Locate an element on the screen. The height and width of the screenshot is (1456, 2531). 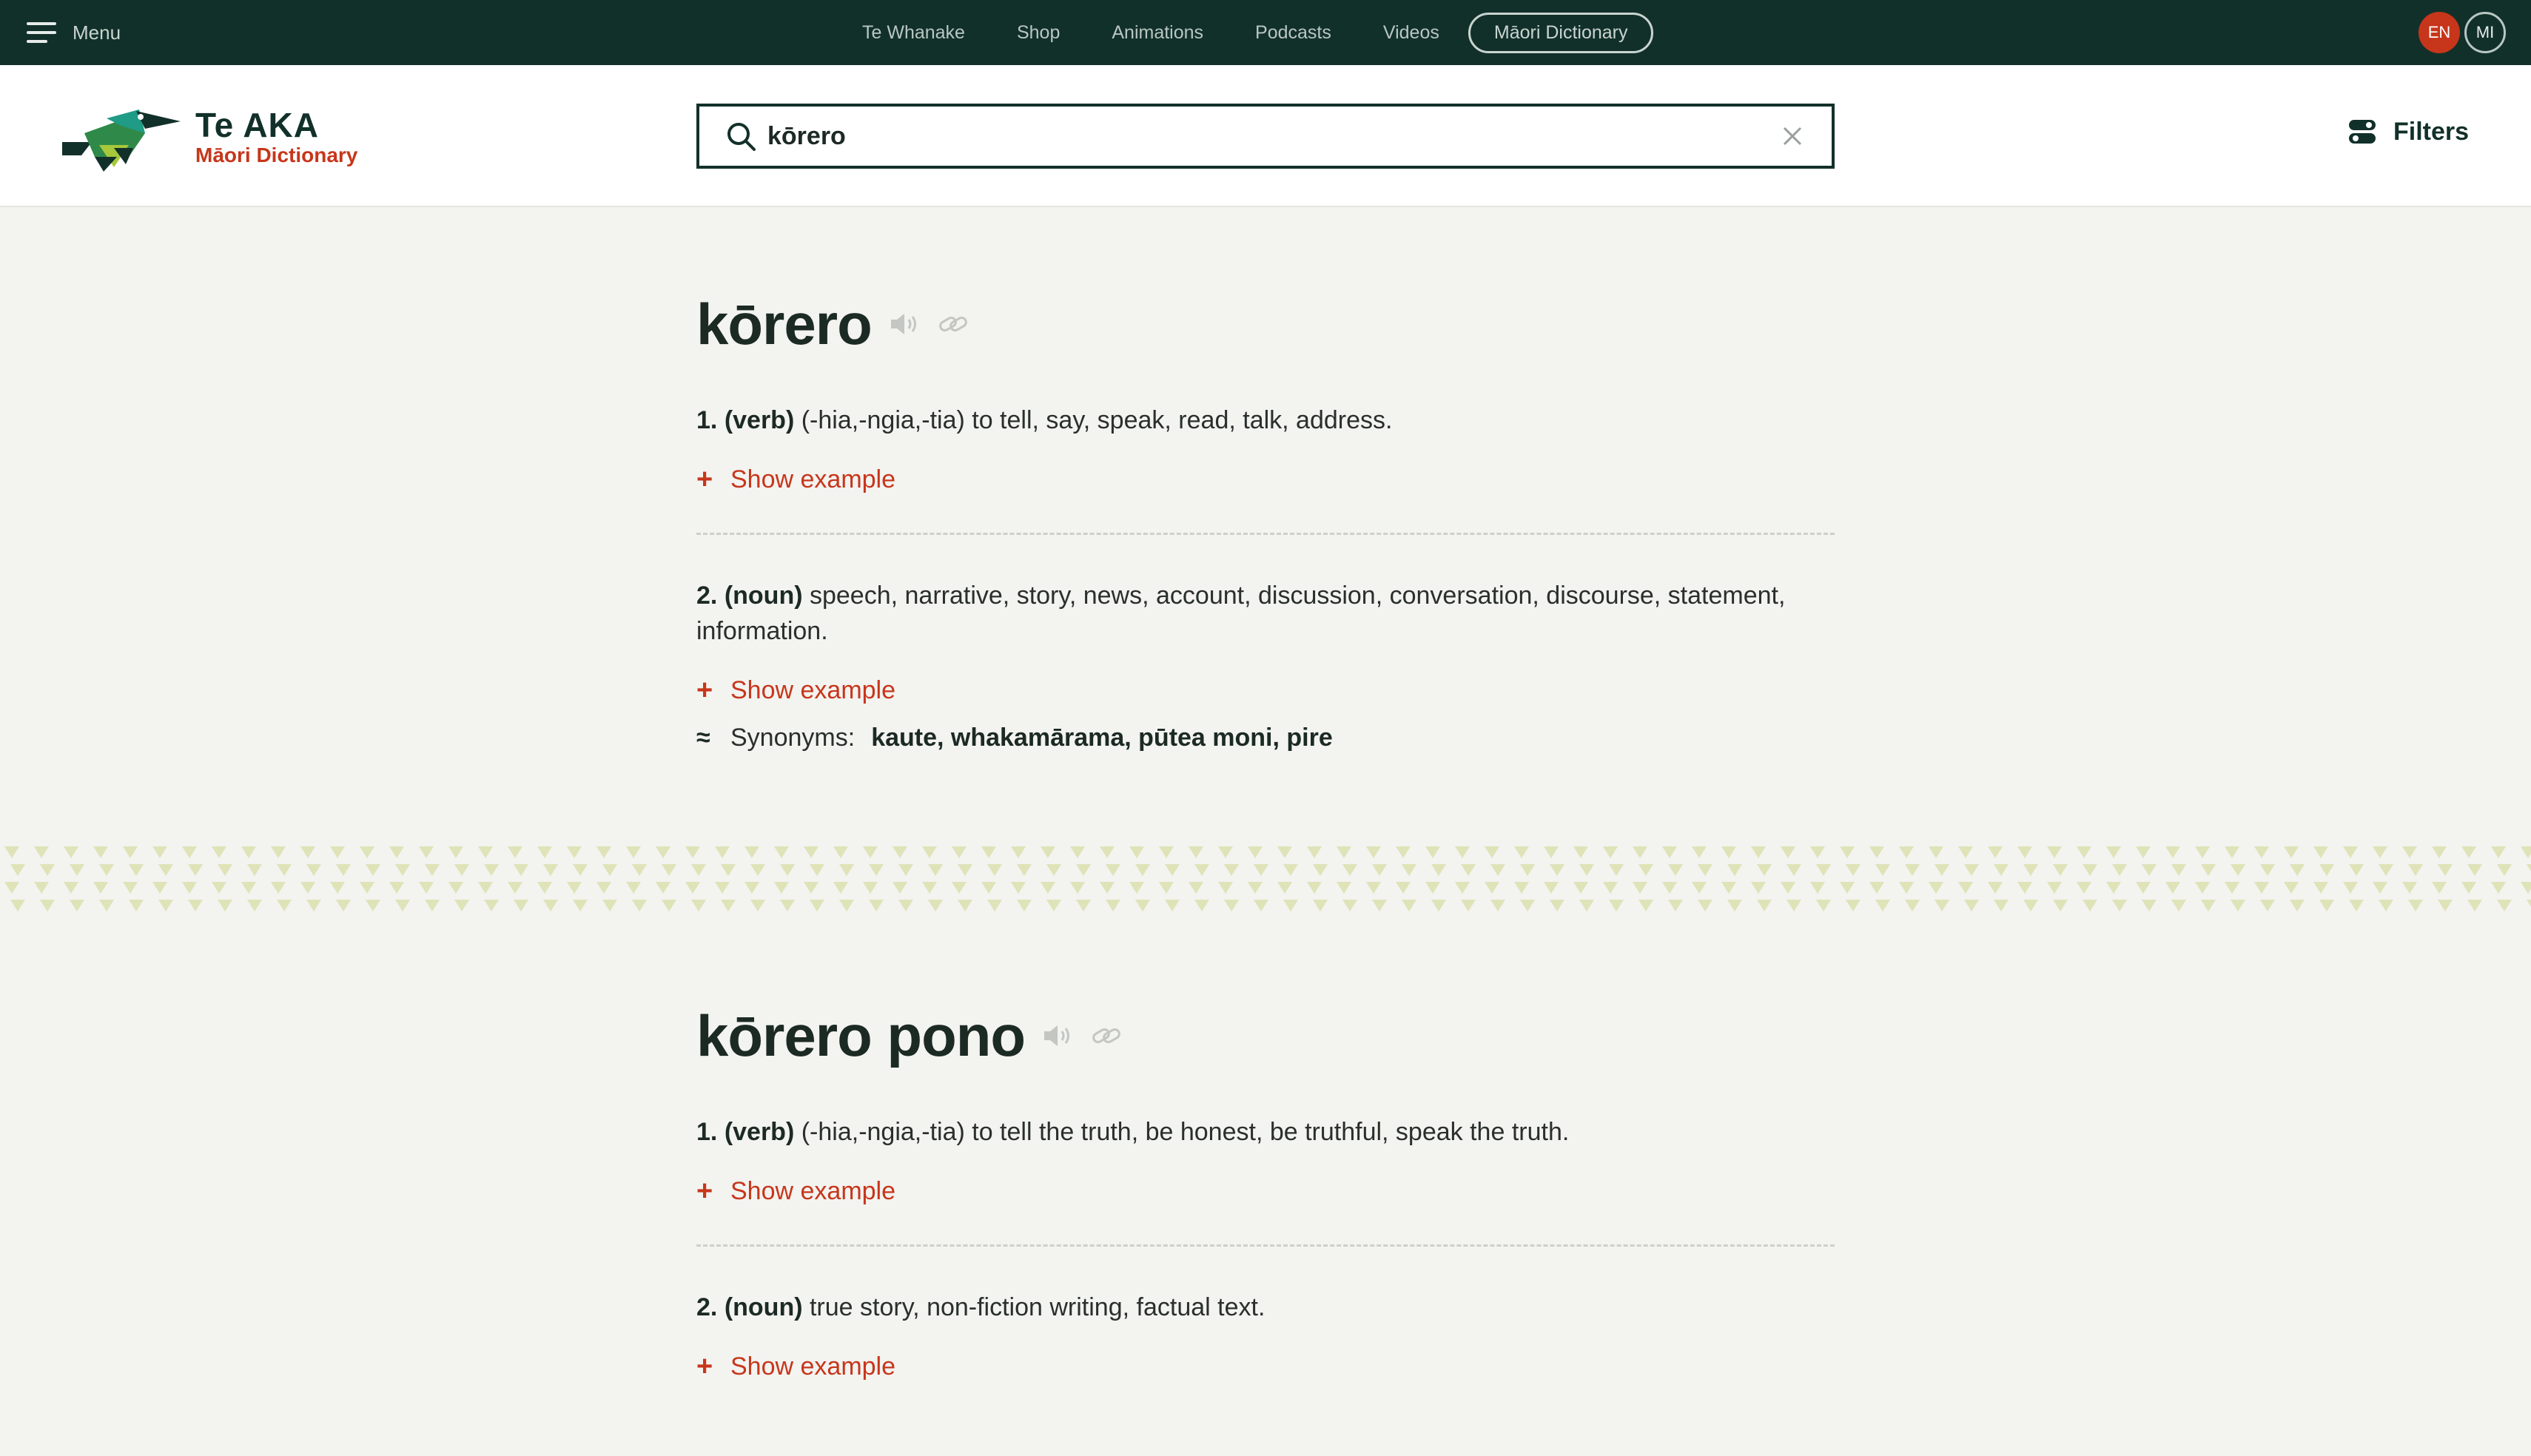
filters-icon is located at coordinates (2362, 132).